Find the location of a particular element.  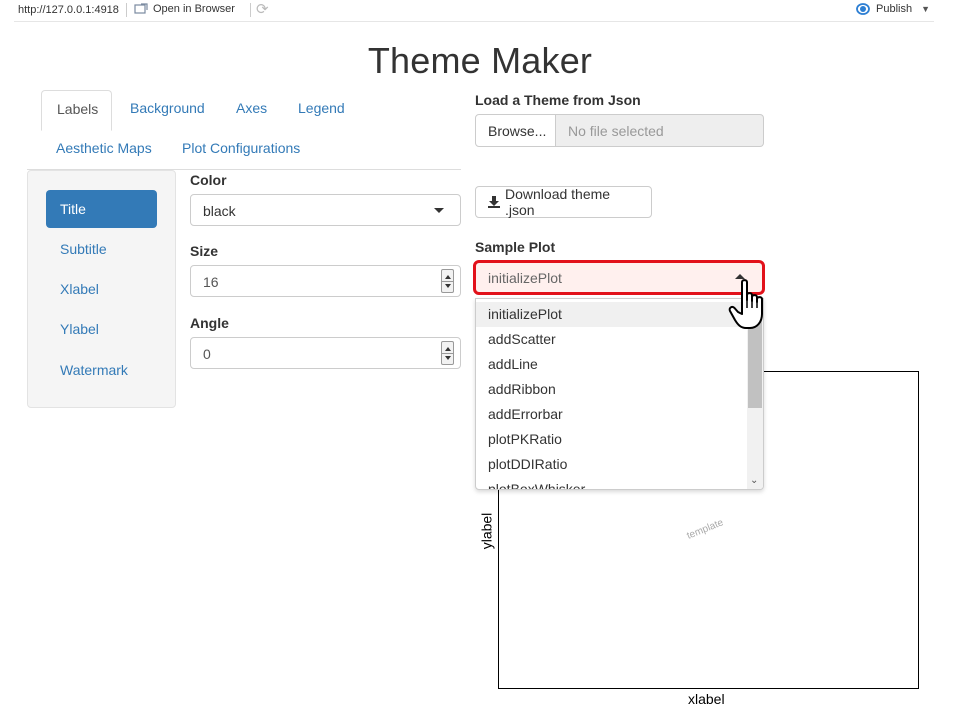

tab-legend: Legend is located at coordinates (321, 108).